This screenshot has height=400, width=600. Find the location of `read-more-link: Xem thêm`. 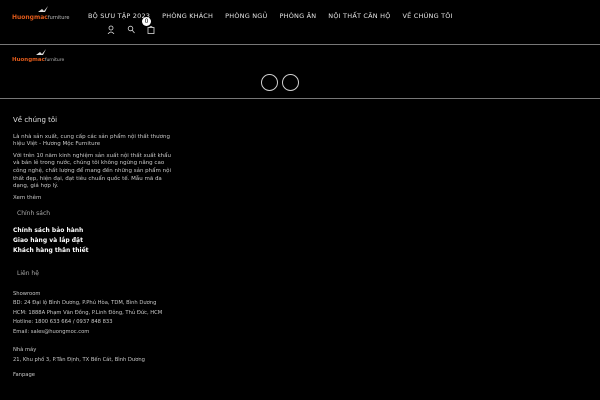

read-more-link: Xem thêm is located at coordinates (93, 199).